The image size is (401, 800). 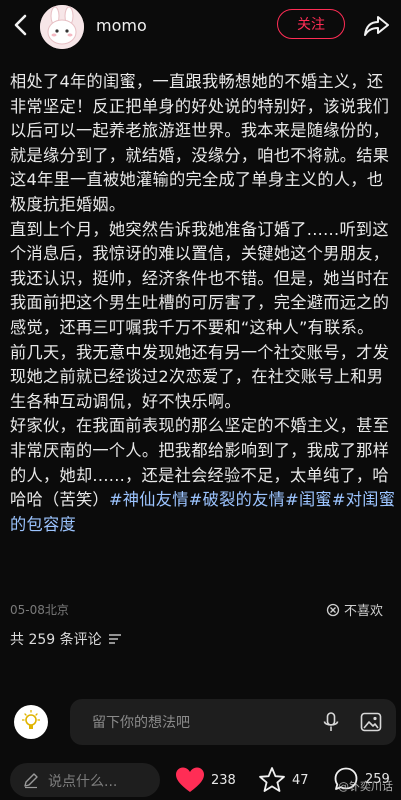 I want to click on star-icon, so click(x=272, y=779).